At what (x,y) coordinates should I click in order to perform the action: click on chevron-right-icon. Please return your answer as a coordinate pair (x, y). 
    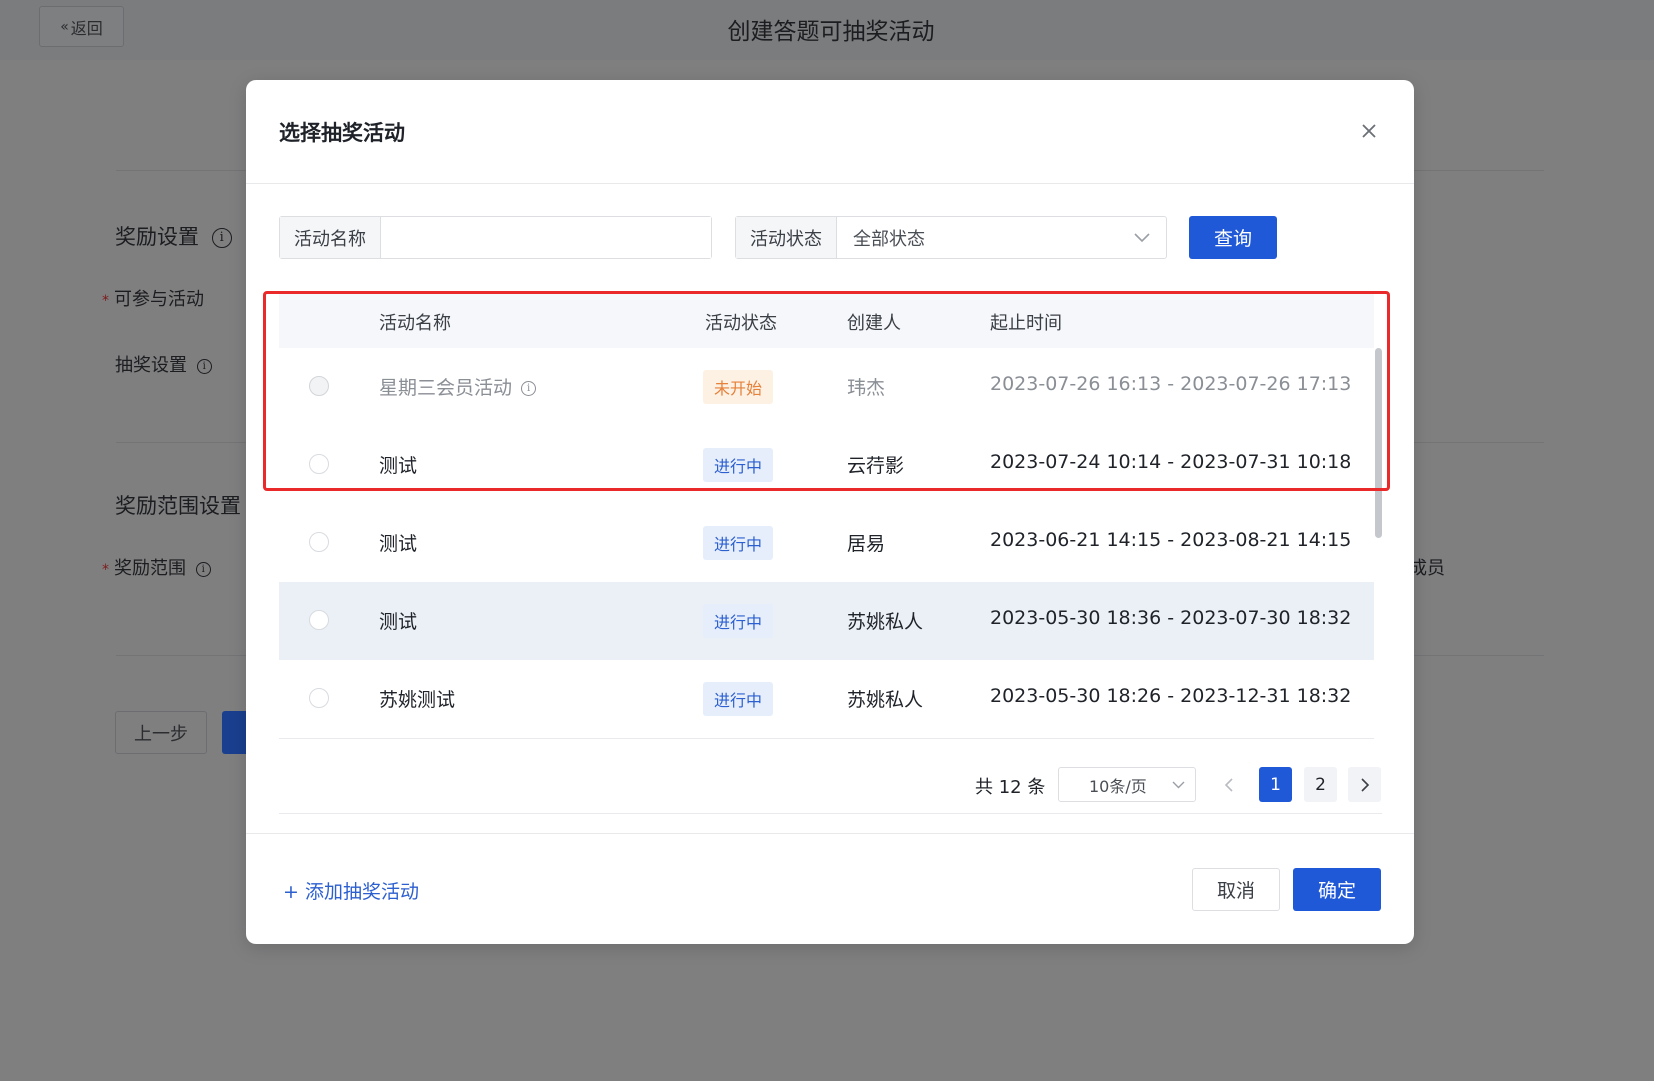
    Looking at the image, I should click on (1364, 784).